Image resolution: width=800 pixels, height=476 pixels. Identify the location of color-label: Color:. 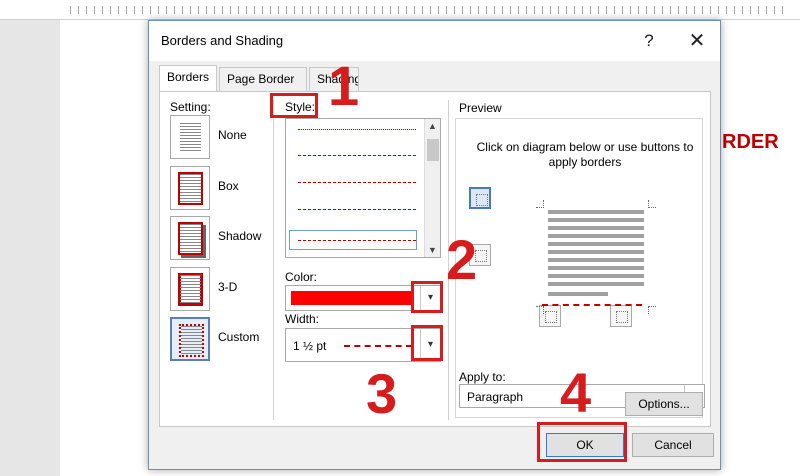
(301, 277).